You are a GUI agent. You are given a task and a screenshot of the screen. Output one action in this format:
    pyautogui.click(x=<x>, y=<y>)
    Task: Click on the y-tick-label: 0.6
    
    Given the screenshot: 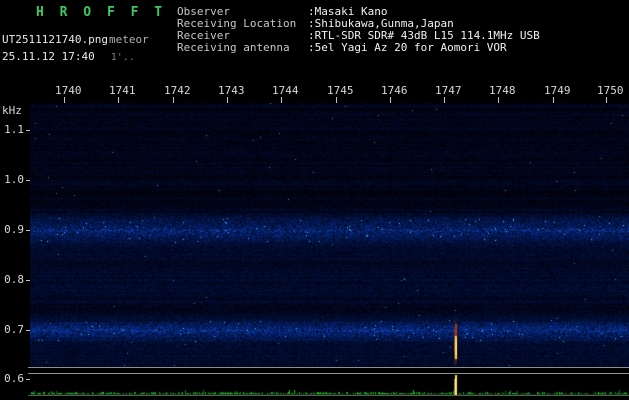 What is the action you would take?
    pyautogui.click(x=14, y=378)
    